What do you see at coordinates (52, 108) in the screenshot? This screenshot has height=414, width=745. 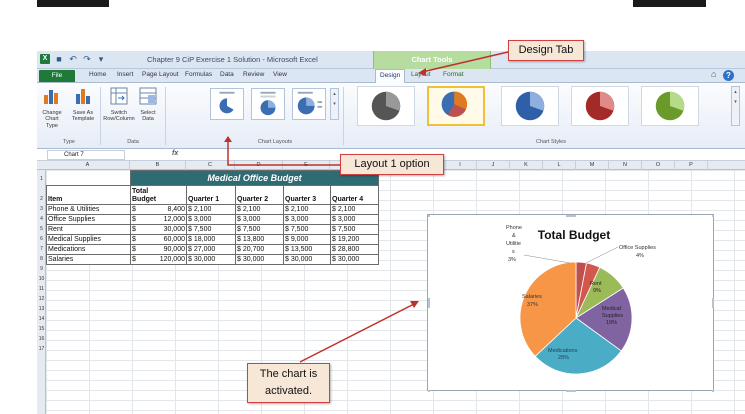 I see `change-chart-type-button: Change Chart Type` at bounding box center [52, 108].